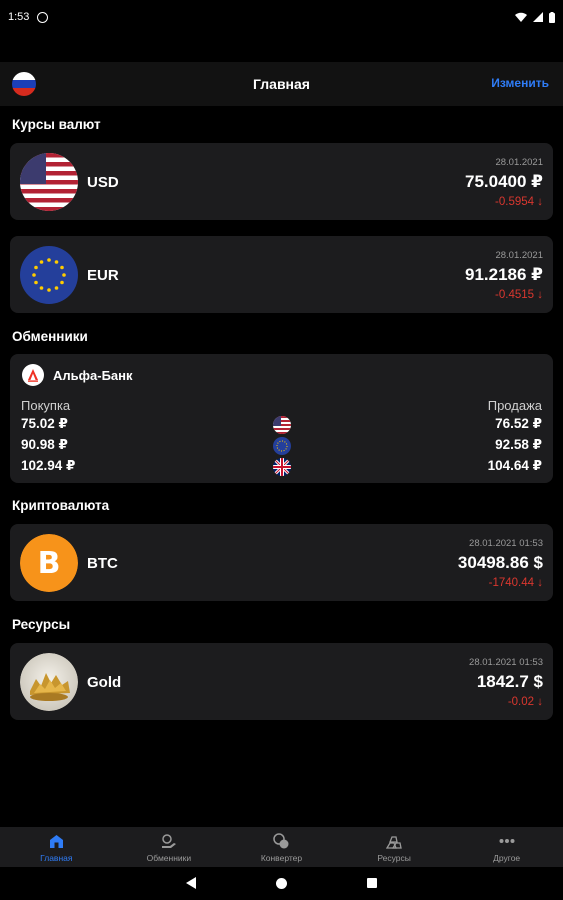 This screenshot has height=900, width=563. What do you see at coordinates (44, 444) in the screenshot?
I see `buy-rate: 90.98 ₽` at bounding box center [44, 444].